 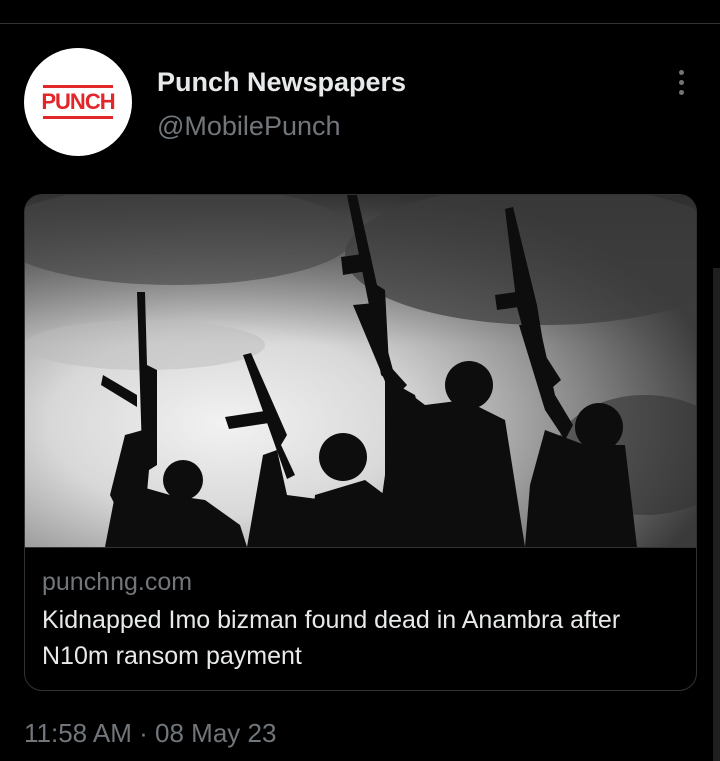 What do you see at coordinates (150, 733) in the screenshot?
I see `tweet-timestamp: 11:58 AM · 08 May 23` at bounding box center [150, 733].